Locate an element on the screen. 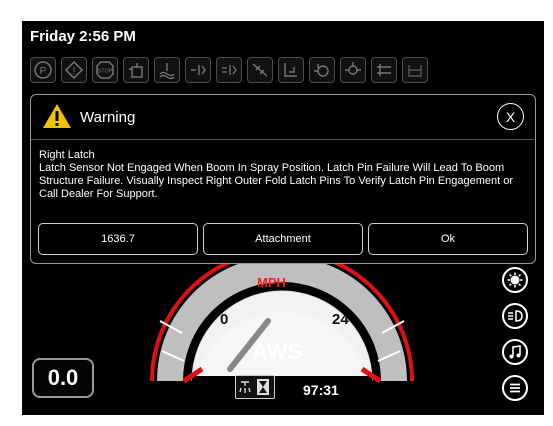 The width and height of the screenshot is (553, 426). headlight-icon is located at coordinates (515, 316).